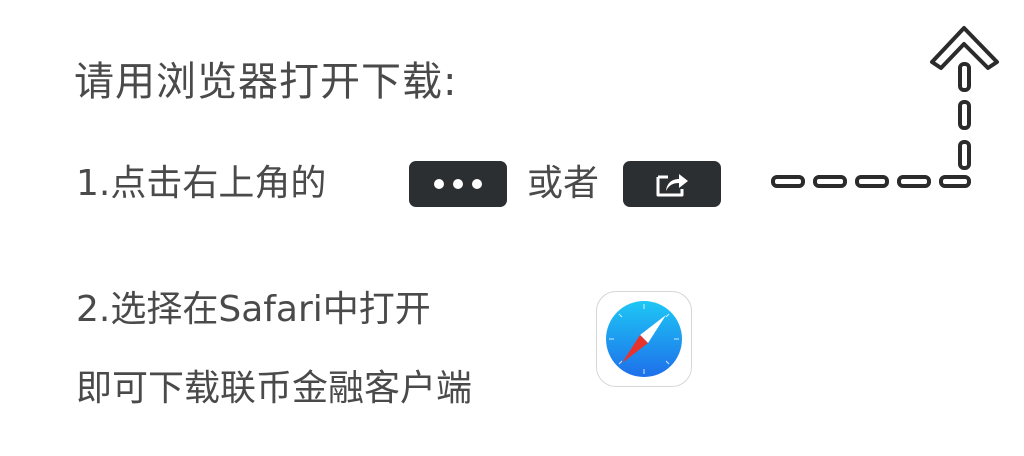 The image size is (1024, 456). I want to click on dashed-arrow-up-icon, so click(885, 107).